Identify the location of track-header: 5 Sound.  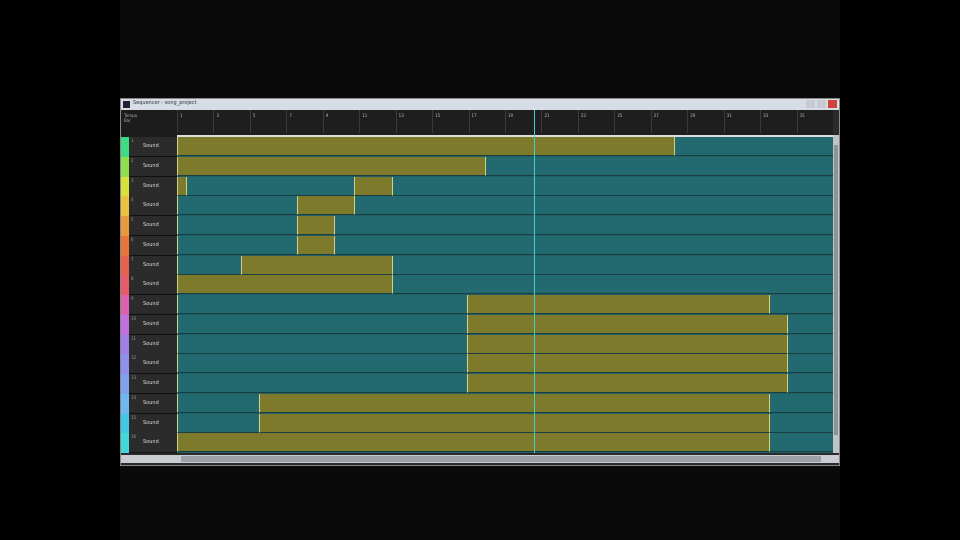
(153, 226).